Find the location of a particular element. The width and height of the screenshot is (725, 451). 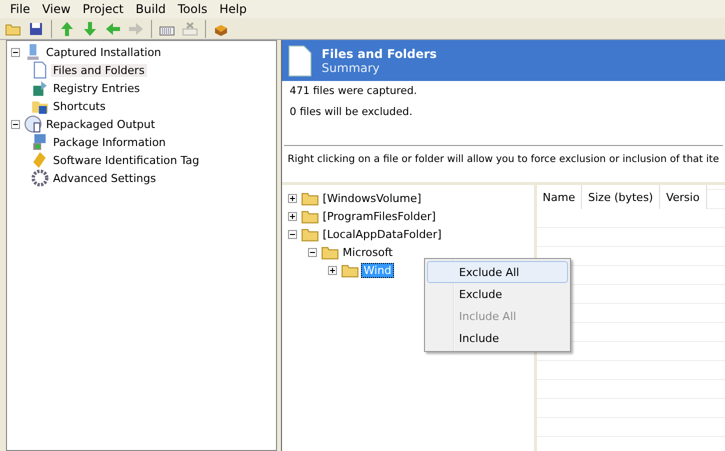

header-subtitle: Summary is located at coordinates (351, 67).